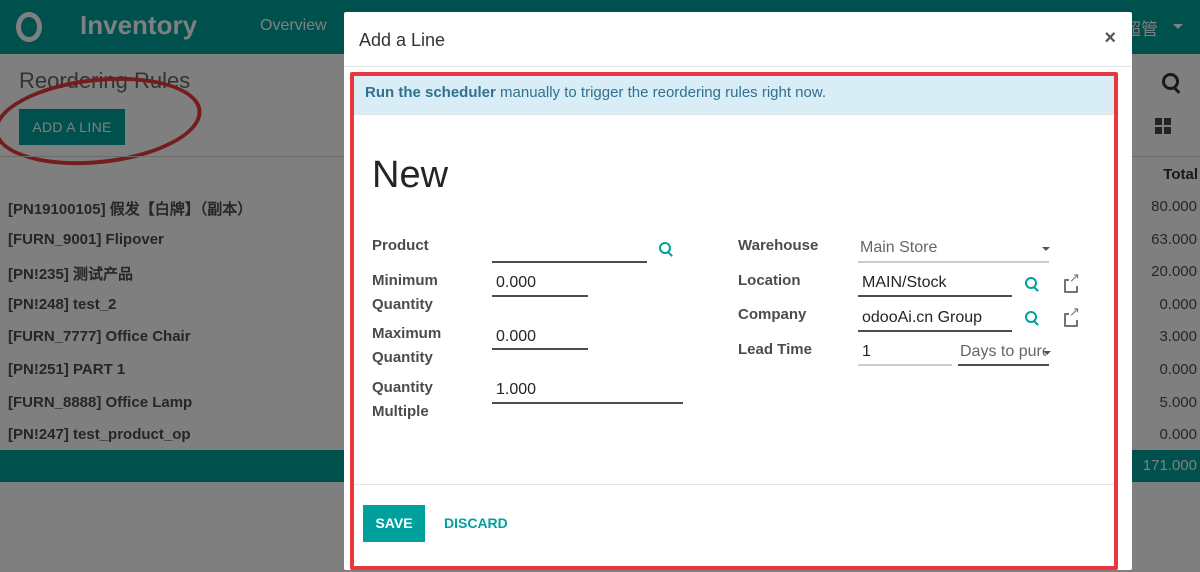 The height and width of the screenshot is (572, 1200). I want to click on qty-multiple-underline, so click(587, 403).